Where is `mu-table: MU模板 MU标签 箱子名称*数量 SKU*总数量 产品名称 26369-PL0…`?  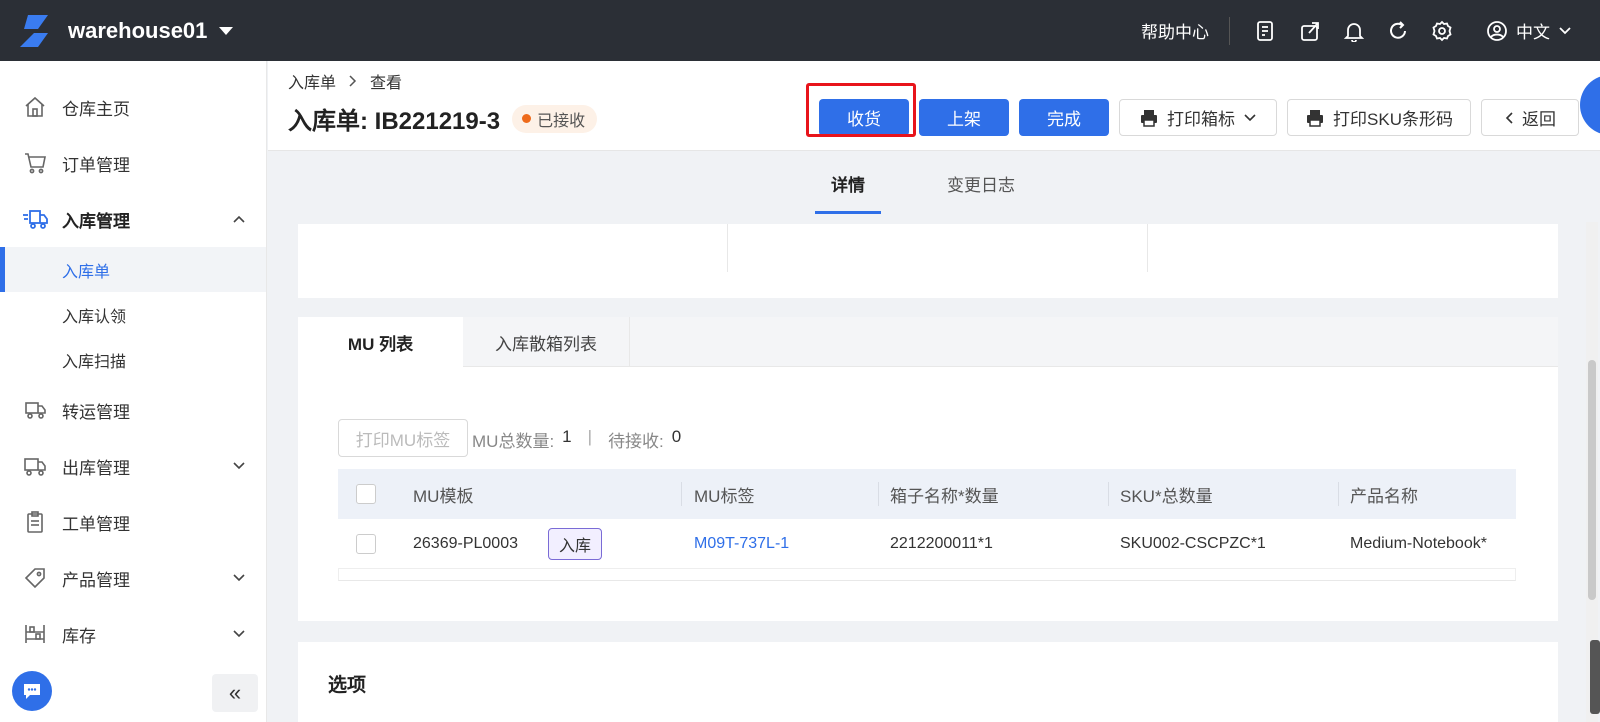 mu-table: MU模板 MU标签 箱子名称*数量 SKU*总数量 产品名称 26369-PL0… is located at coordinates (927, 525).